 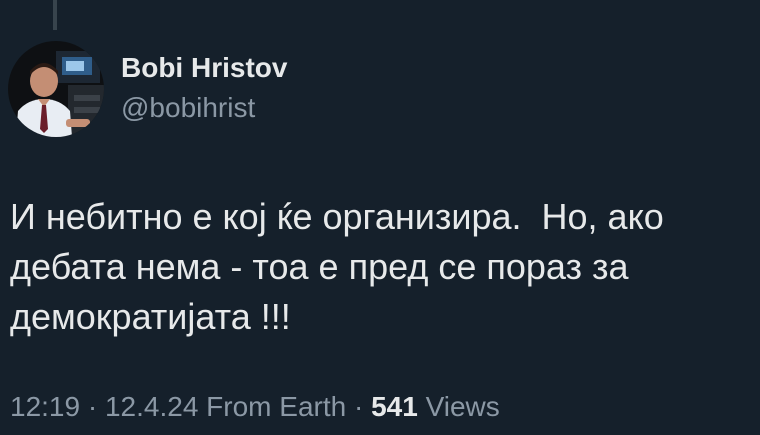 What do you see at coordinates (45, 406) in the screenshot?
I see `tweet-time: 12:19` at bounding box center [45, 406].